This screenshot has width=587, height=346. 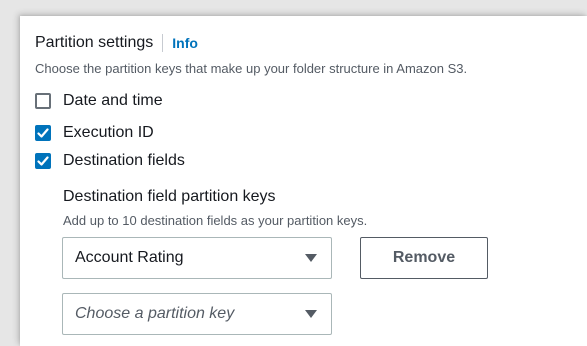 What do you see at coordinates (129, 257) in the screenshot?
I see `partition-key-select-value: Account Rating` at bounding box center [129, 257].